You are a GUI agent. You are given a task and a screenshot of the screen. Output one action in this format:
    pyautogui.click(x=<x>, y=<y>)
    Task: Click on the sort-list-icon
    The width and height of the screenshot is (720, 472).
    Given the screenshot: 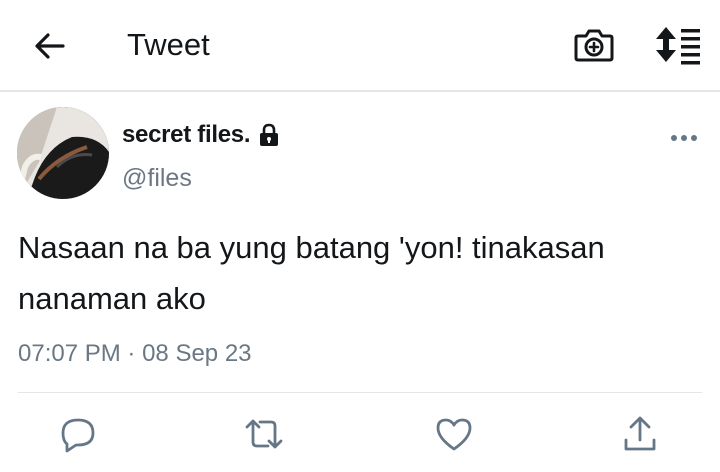 What is the action you would take?
    pyautogui.click(x=678, y=46)
    